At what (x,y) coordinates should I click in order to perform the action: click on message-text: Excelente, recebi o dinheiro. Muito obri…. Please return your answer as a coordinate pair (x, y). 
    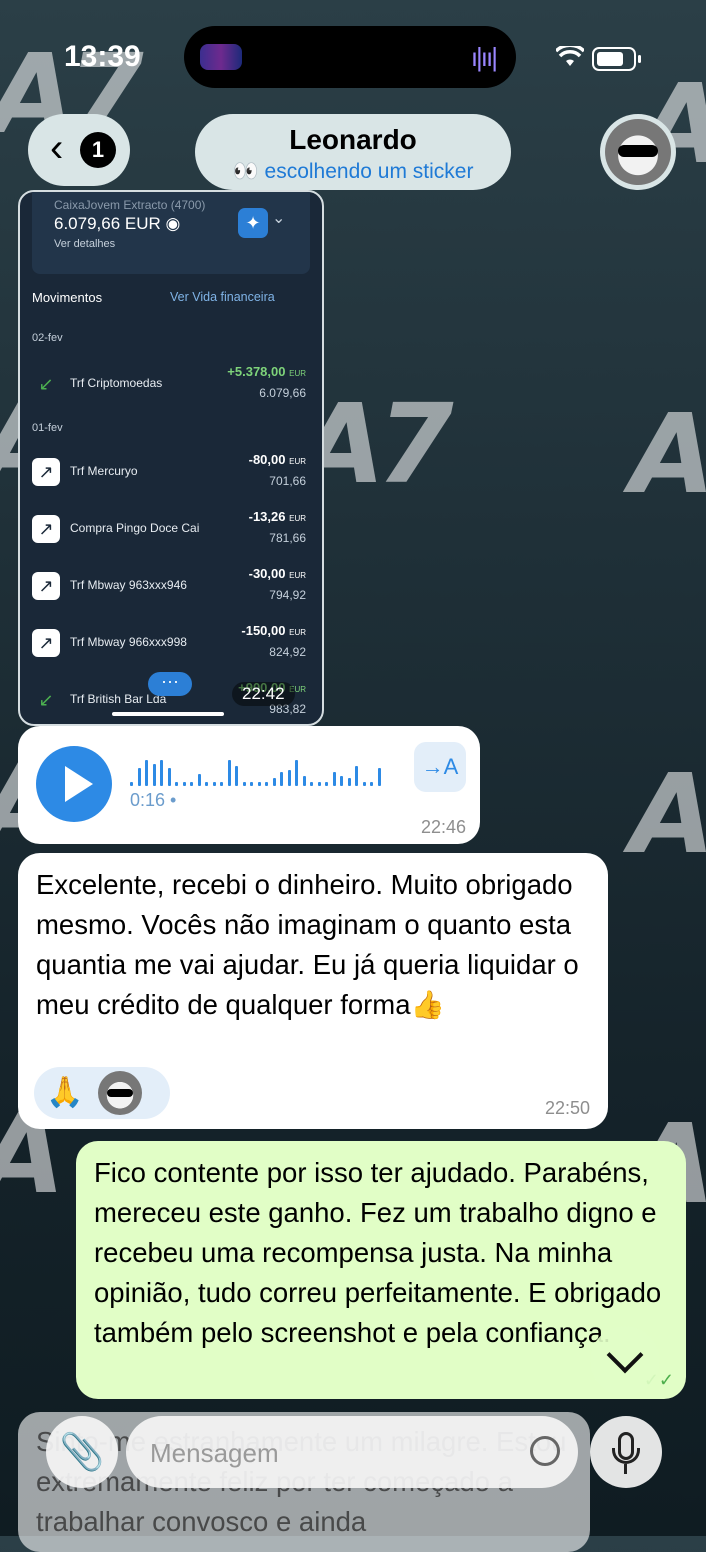
    Looking at the image, I should click on (307, 944).